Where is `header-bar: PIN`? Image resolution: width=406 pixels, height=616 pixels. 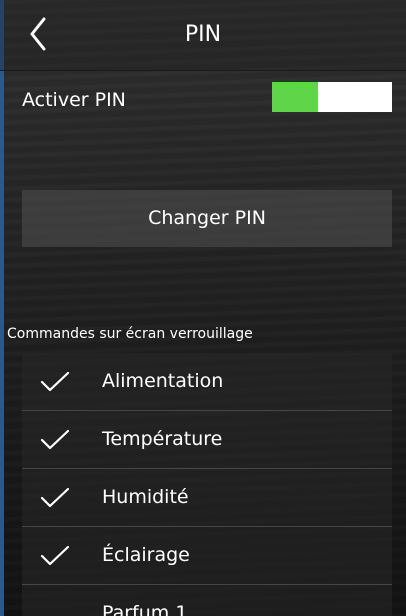 header-bar: PIN is located at coordinates (203, 35).